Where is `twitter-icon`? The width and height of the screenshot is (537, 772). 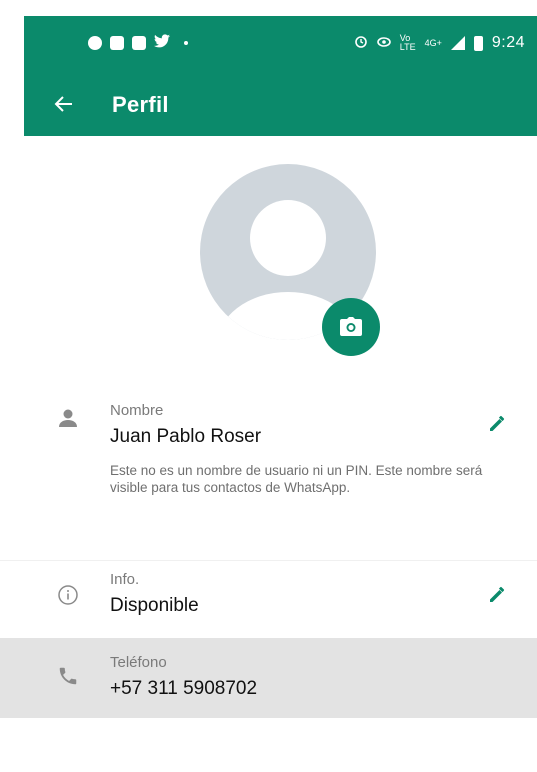 twitter-icon is located at coordinates (162, 43).